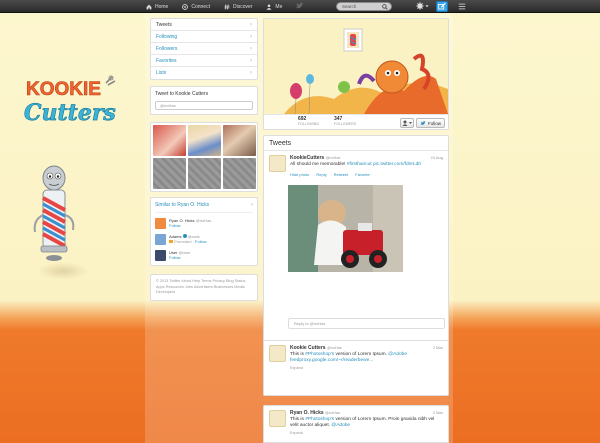  I want to click on verified-icon, so click(184, 236).